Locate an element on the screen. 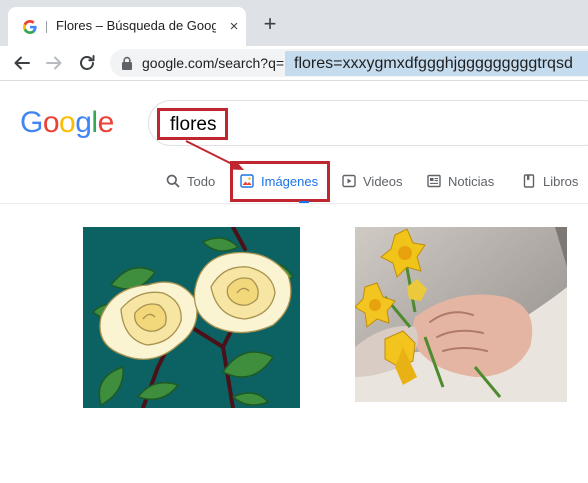 The height and width of the screenshot is (483, 588). image-result-daffodils is located at coordinates (461, 314).